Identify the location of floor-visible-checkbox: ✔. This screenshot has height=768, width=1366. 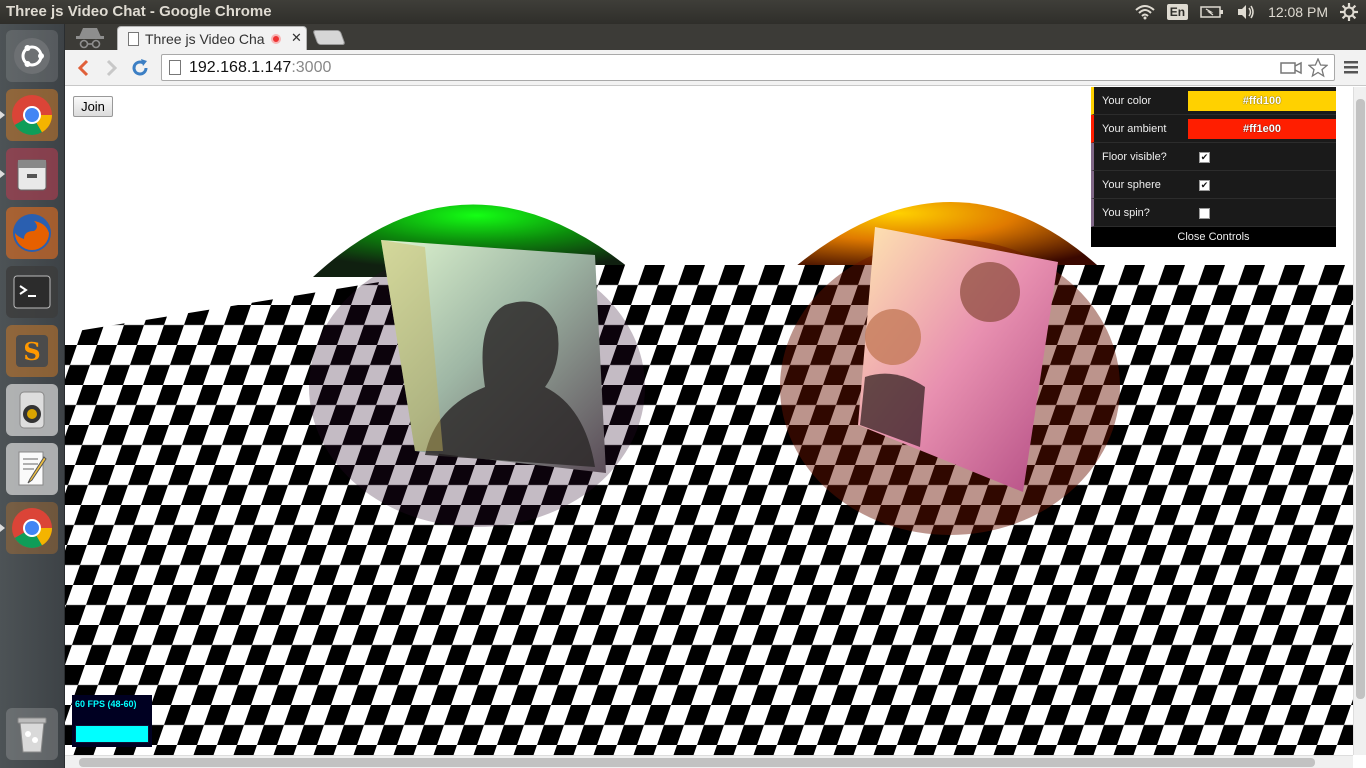
(1204, 157).